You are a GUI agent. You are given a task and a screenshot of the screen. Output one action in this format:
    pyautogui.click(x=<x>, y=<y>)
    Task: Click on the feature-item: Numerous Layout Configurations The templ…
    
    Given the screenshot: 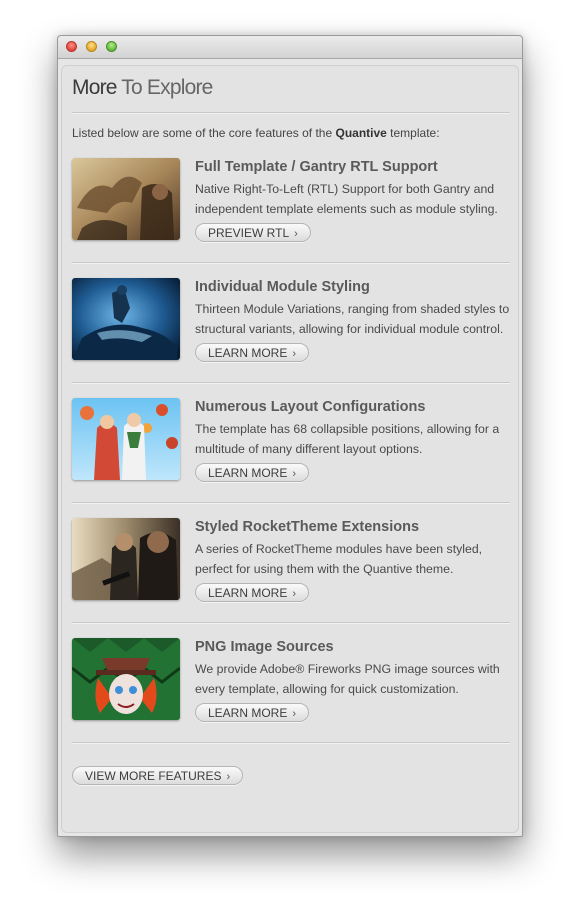 What is the action you would take?
    pyautogui.click(x=292, y=440)
    